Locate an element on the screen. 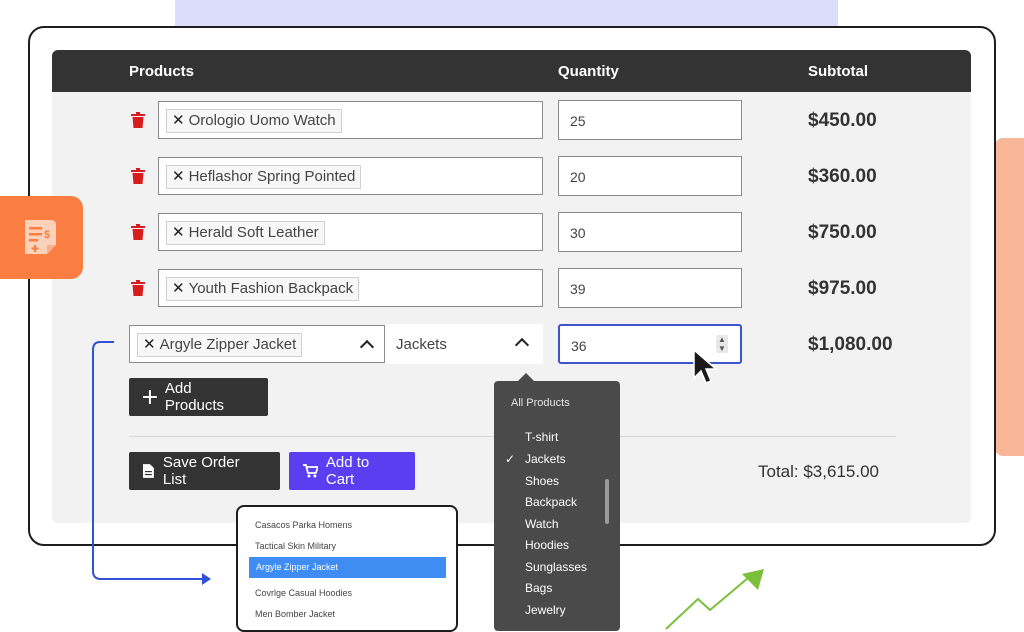  product-tag: ✕ Orologio Uomo Watch is located at coordinates (254, 121).